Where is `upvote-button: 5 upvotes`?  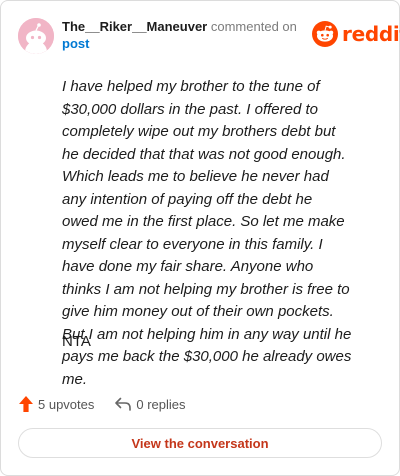 upvote-button: 5 upvotes is located at coordinates (56, 404).